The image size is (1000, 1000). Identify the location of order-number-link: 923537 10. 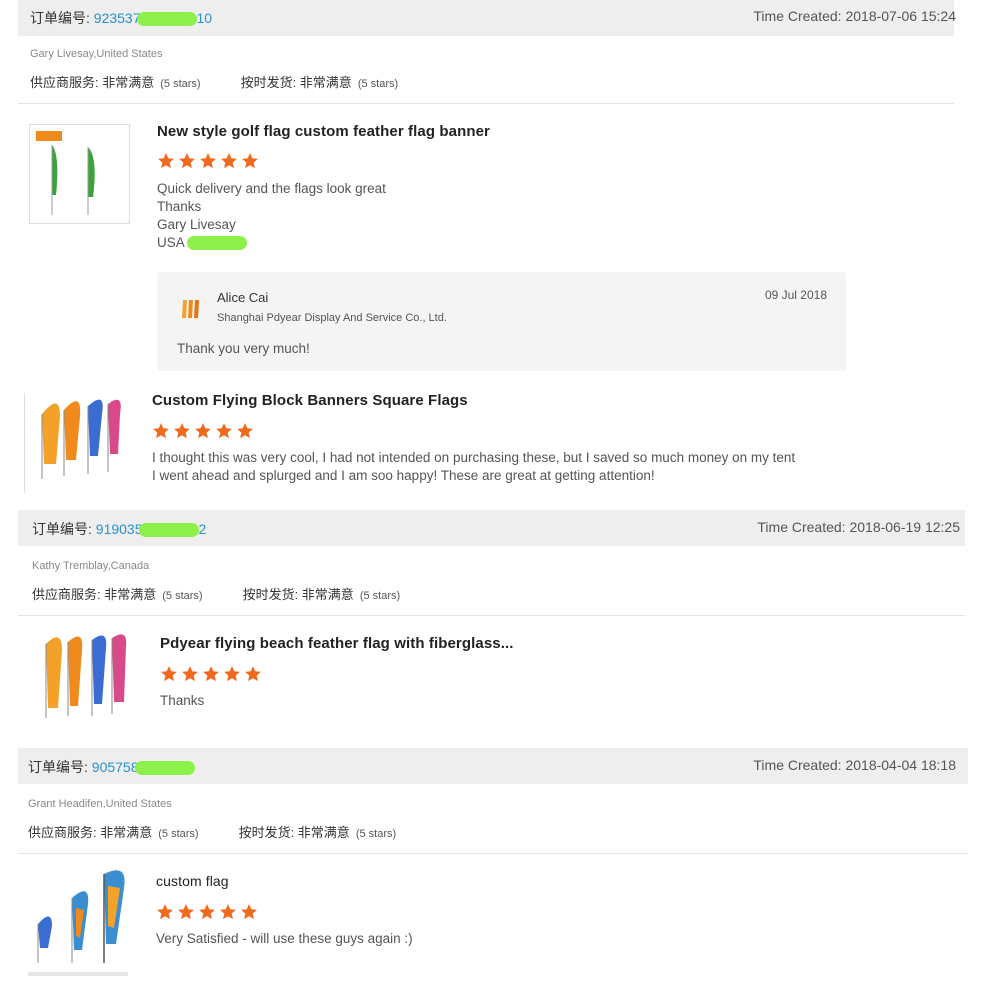
(153, 18).